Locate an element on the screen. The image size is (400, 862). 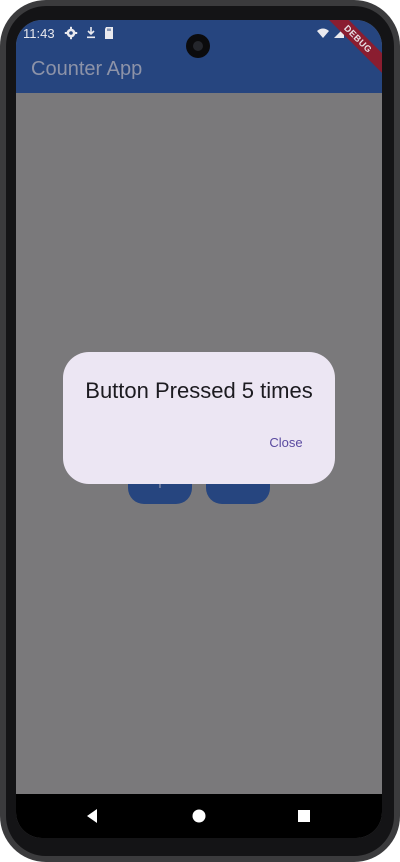
home-icon is located at coordinates (199, 816).